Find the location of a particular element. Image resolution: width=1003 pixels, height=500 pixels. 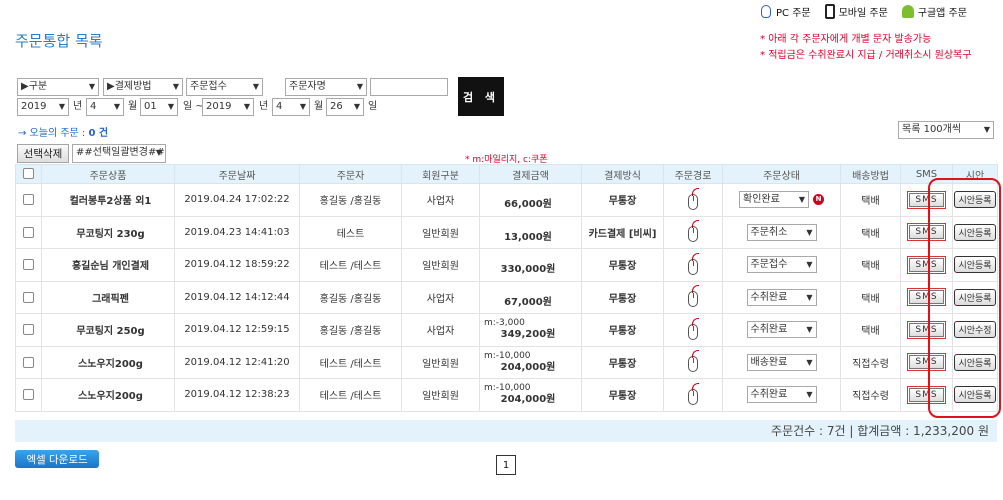

search-field-select: 주문자명 is located at coordinates (326, 87).